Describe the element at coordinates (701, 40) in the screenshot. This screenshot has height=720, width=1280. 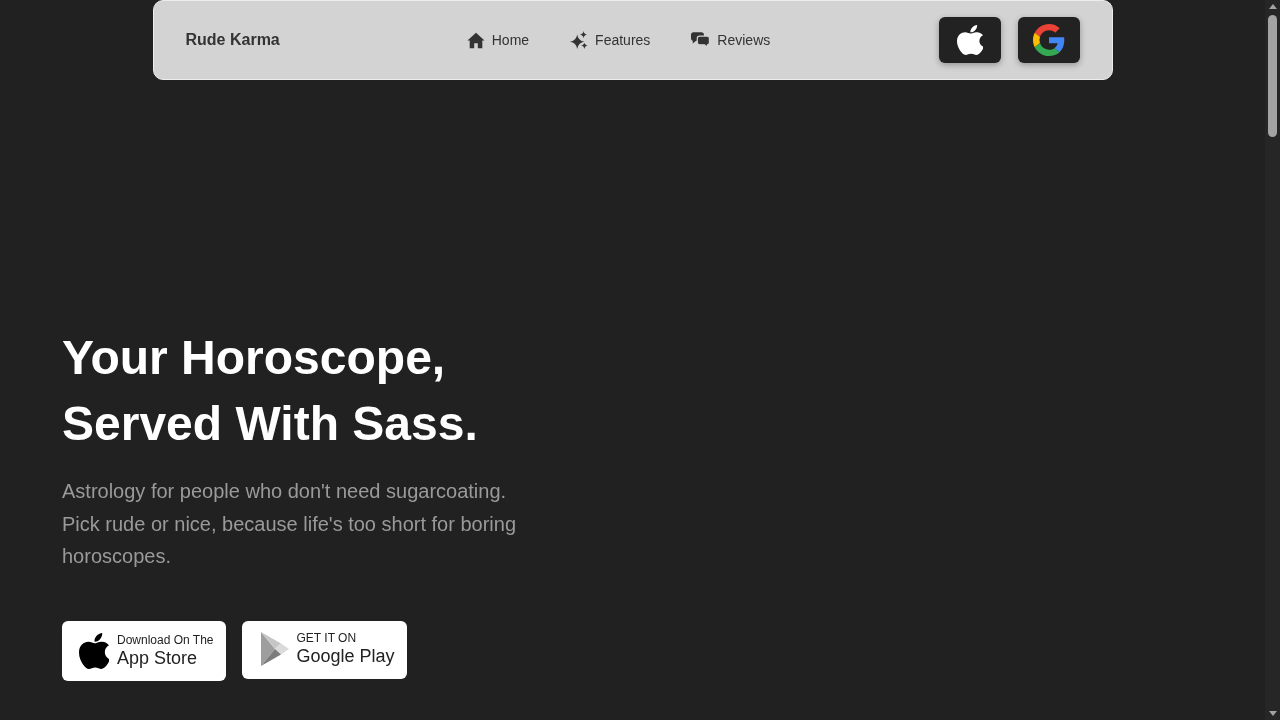
I see `speech-bubbles-icon` at that location.